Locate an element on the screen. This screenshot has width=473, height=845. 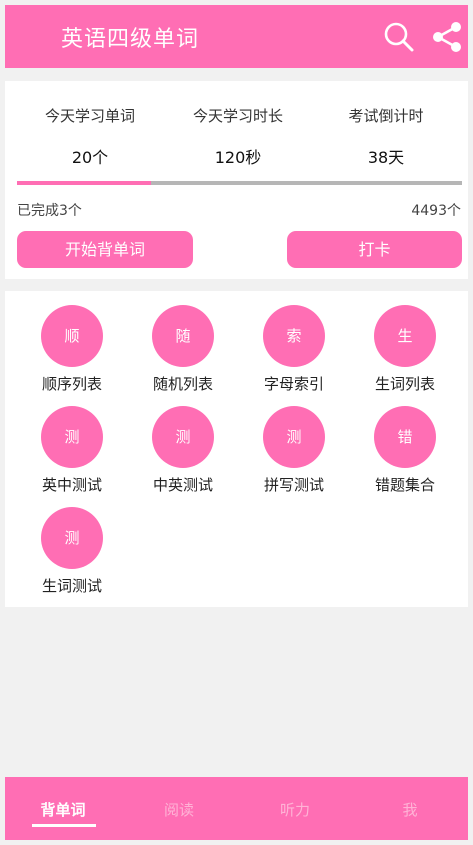
wrong-answers-icon: 错 is located at coordinates (405, 437).